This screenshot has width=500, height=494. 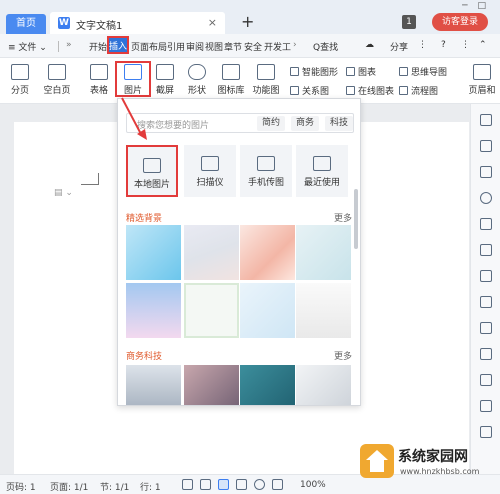 What do you see at coordinates (369, 45) in the screenshot?
I see `cloud-icon: ☁` at bounding box center [369, 45].